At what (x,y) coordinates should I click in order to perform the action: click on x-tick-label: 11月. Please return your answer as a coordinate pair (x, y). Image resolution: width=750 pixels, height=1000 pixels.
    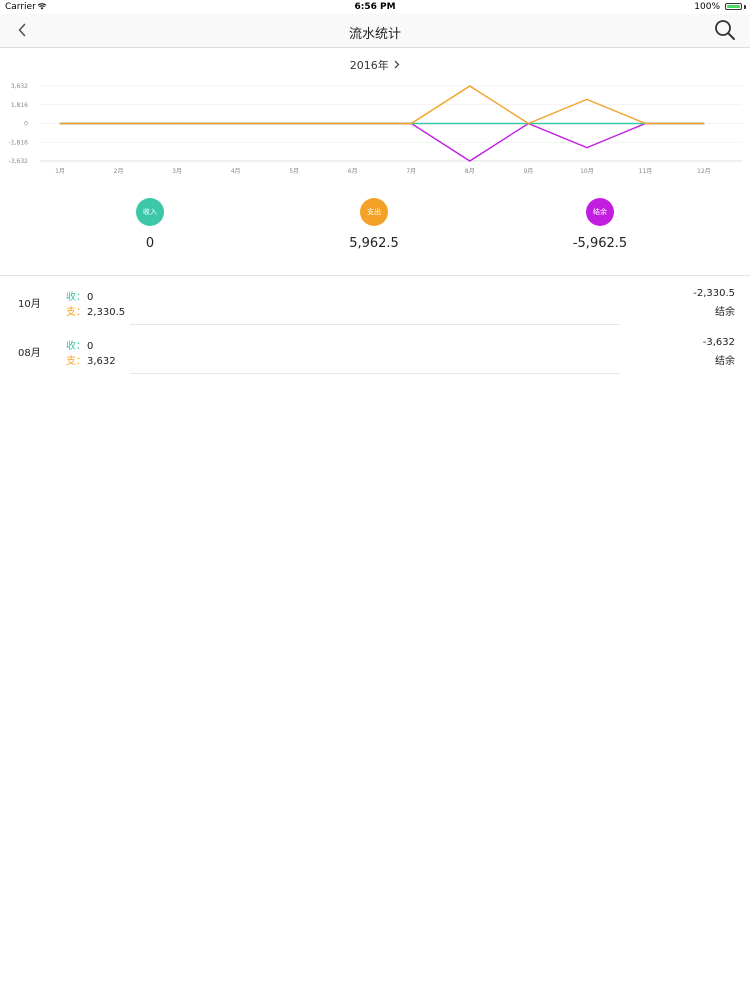
    Looking at the image, I should click on (646, 171).